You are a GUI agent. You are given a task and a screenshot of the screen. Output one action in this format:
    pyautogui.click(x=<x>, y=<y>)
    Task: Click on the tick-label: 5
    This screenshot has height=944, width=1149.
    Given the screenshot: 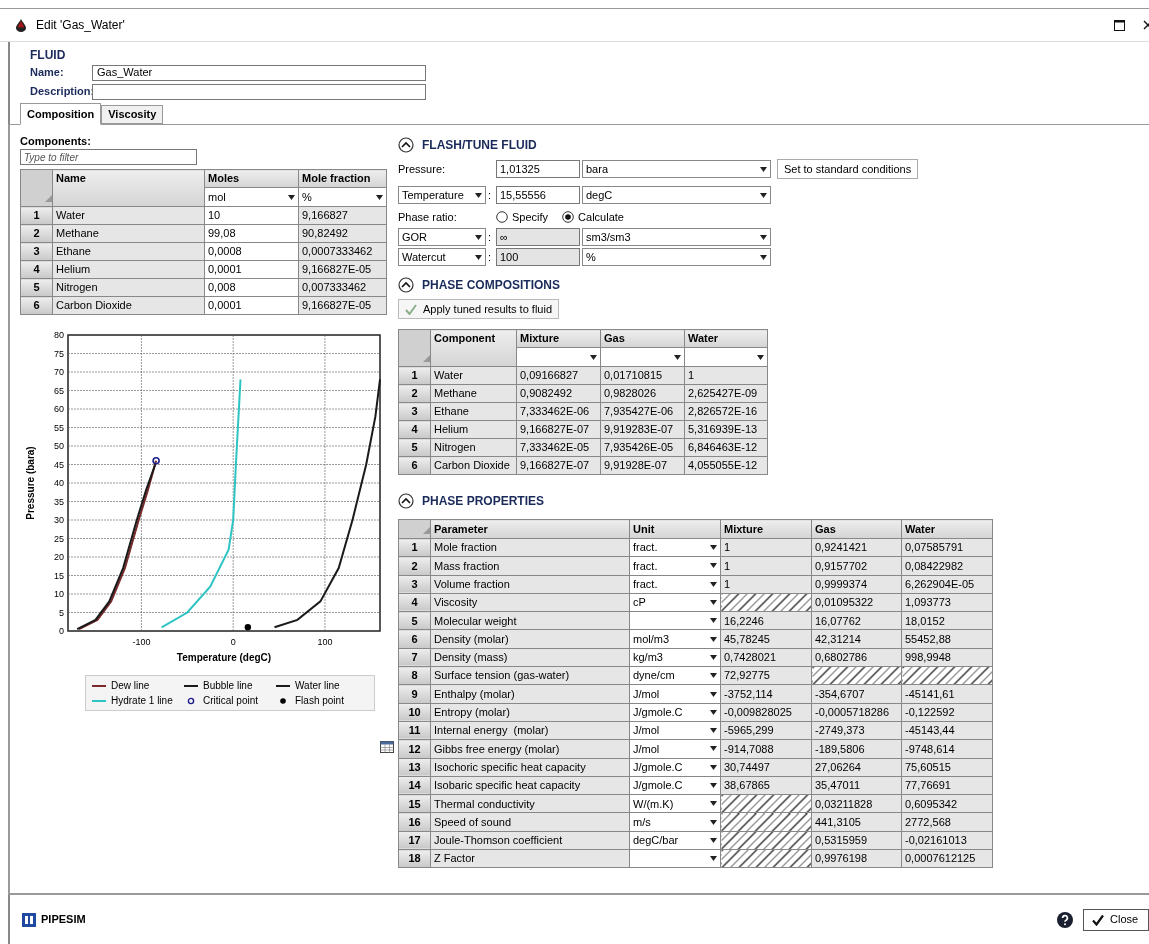 What is the action you would take?
    pyautogui.click(x=61, y=612)
    